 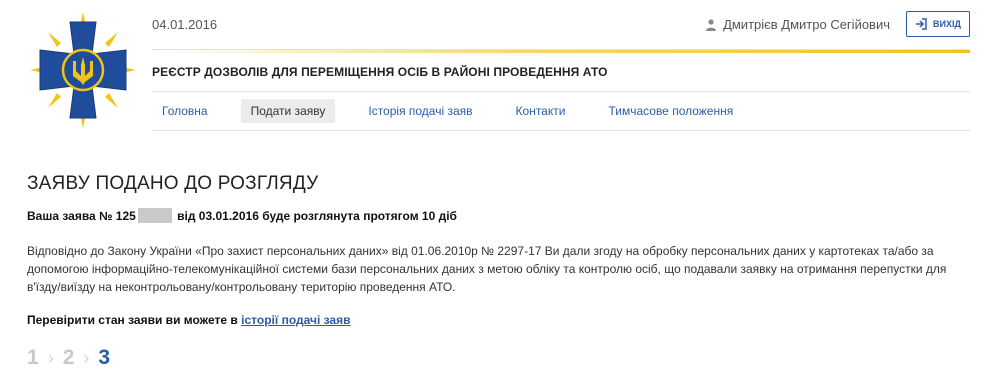 I want to click on step-3-current: 3, so click(x=104, y=357).